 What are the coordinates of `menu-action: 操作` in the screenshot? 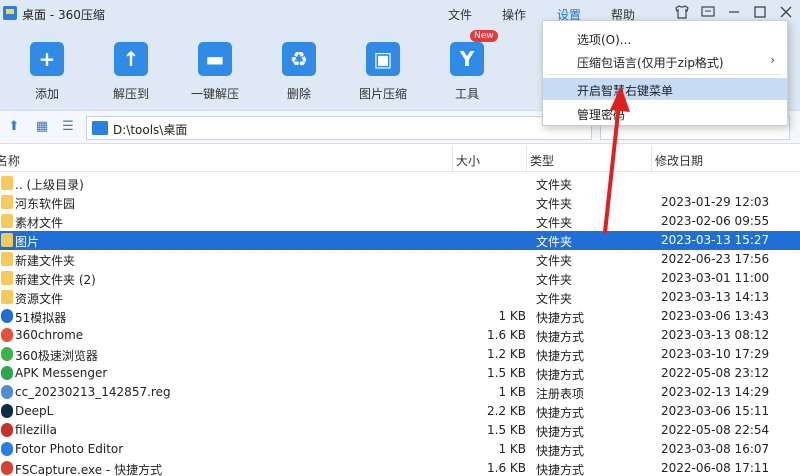 It's located at (514, 14).